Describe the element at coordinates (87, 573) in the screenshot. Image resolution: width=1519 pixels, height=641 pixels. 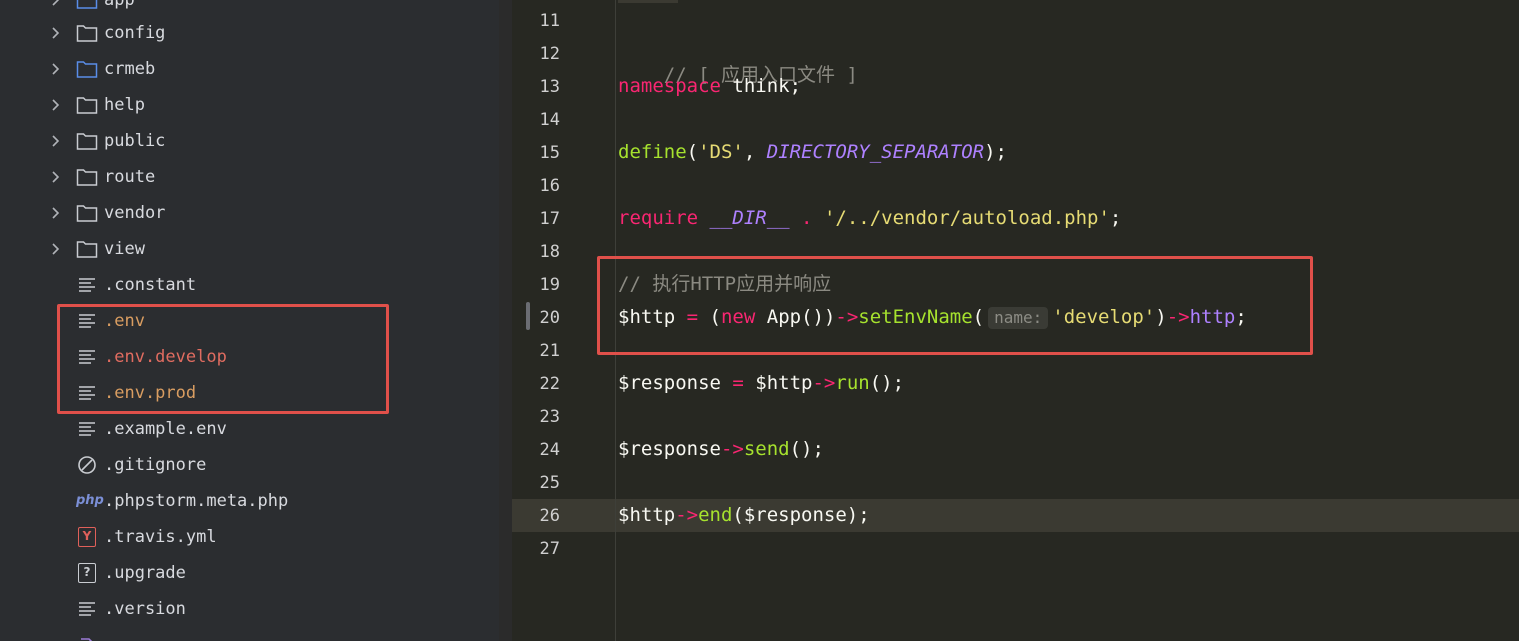
I see `unknown-file-icon: ?` at that location.